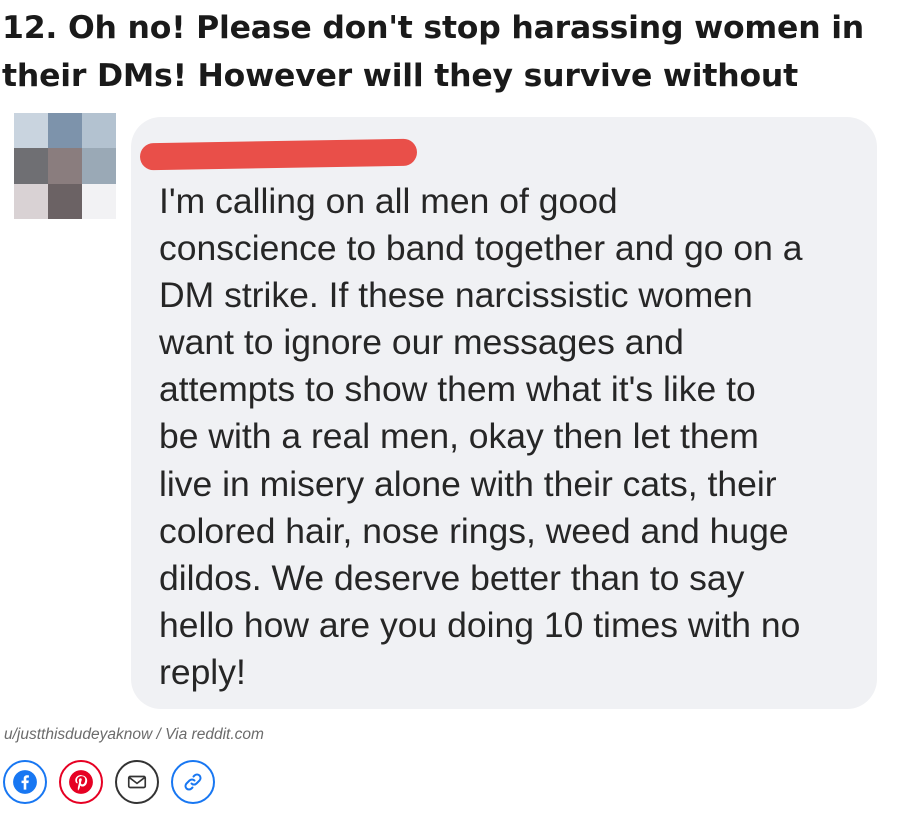  I want to click on share-facebook-button, so click(25, 782).